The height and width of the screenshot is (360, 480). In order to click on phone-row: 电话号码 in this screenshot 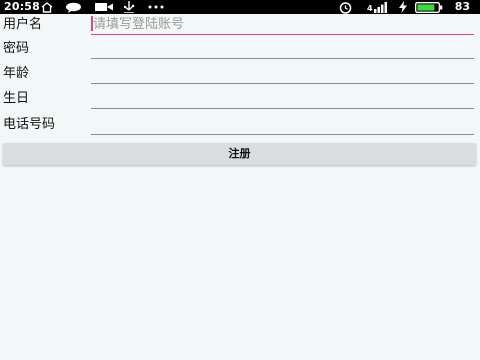, I will do `click(240, 125)`.